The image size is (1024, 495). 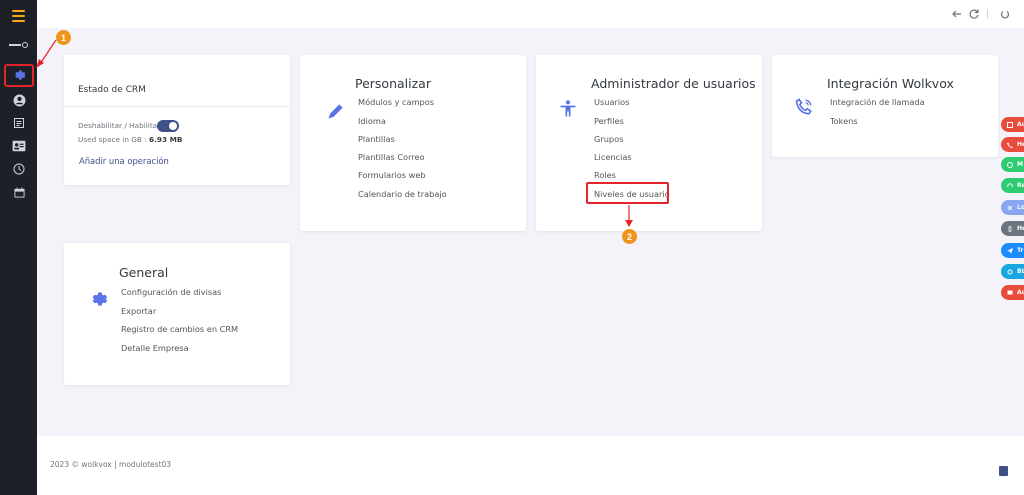 What do you see at coordinates (844, 121) in the screenshot?
I see `link-tokens: Tokens` at bounding box center [844, 121].